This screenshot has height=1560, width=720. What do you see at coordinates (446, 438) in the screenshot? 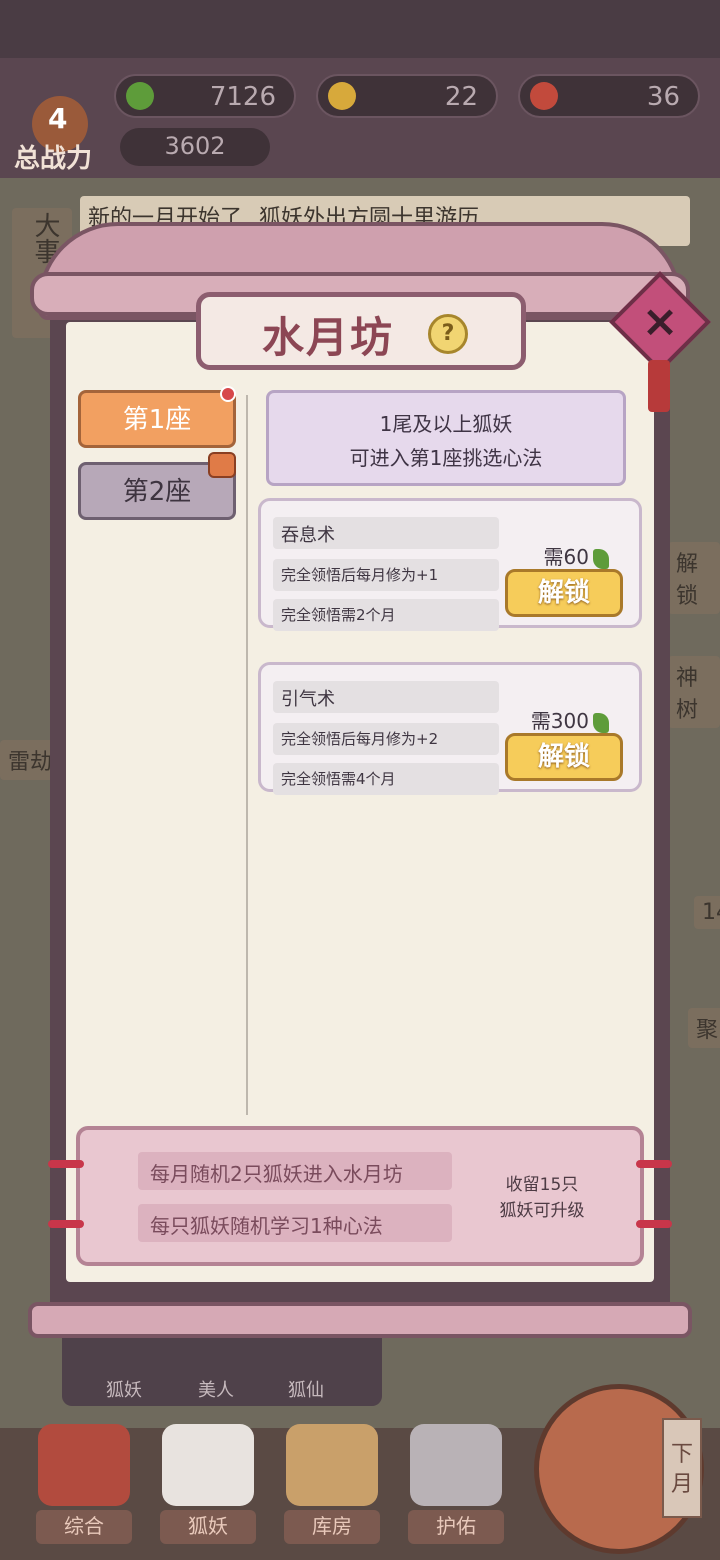
I see `seat-requirement-banner: 1尾及以上狐妖 可进入第1座挑选心法` at bounding box center [446, 438].